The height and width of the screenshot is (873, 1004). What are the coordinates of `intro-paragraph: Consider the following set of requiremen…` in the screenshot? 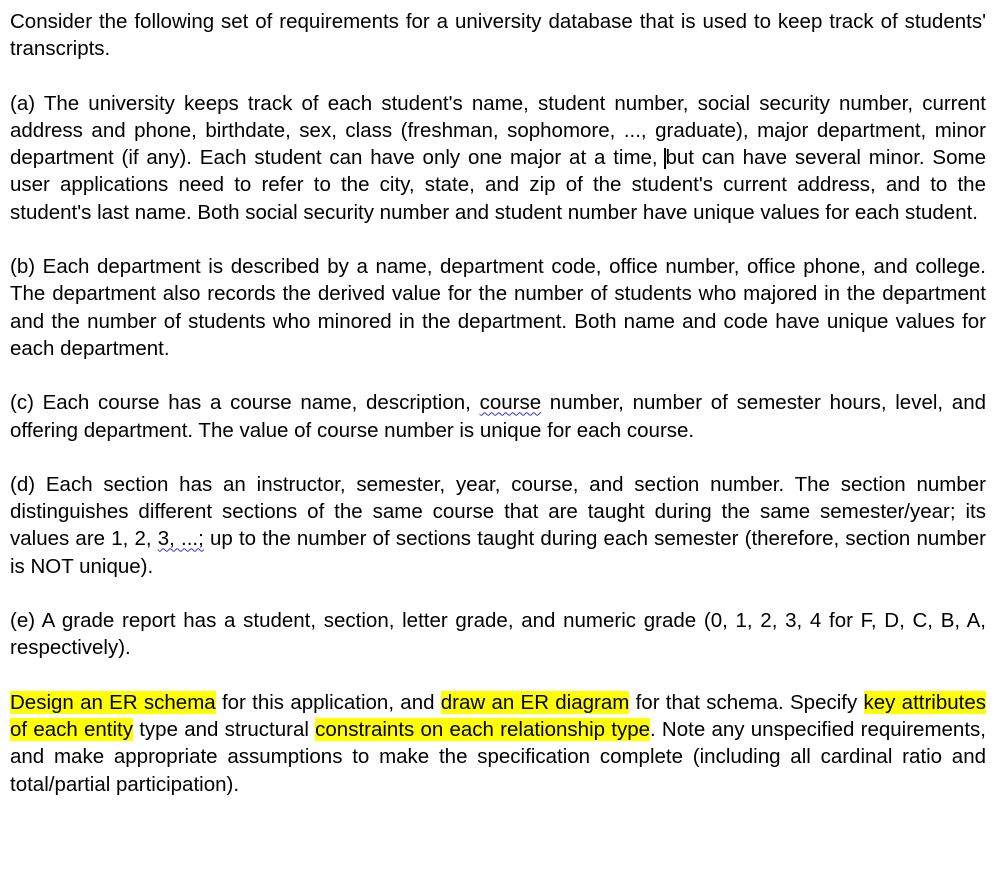 It's located at (498, 35).